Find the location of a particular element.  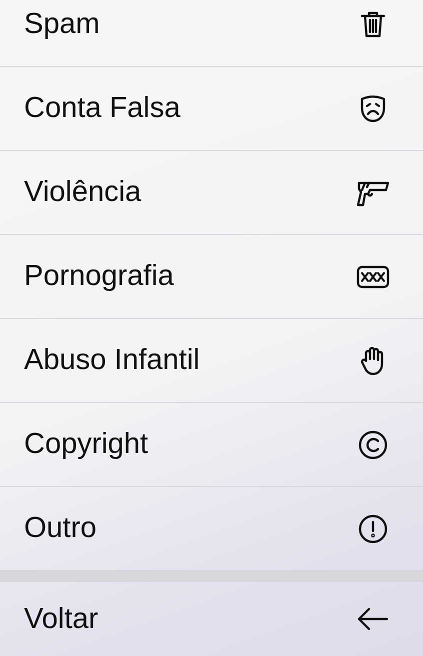

back-menu-item: Voltar is located at coordinates (211, 619).